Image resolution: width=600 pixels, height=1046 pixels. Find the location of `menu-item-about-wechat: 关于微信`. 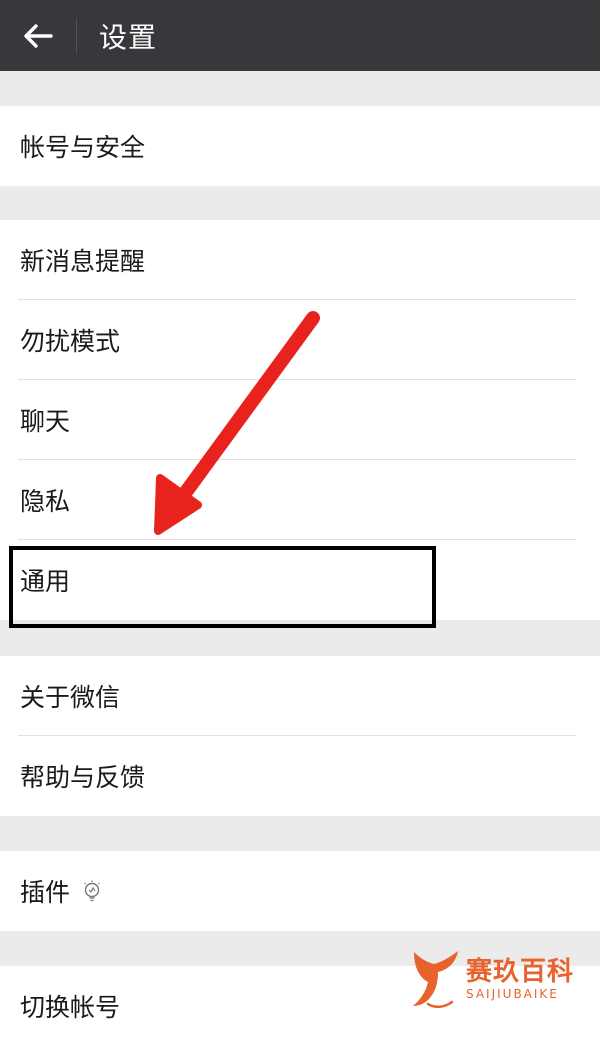

menu-item-about-wechat: 关于微信 is located at coordinates (300, 696).